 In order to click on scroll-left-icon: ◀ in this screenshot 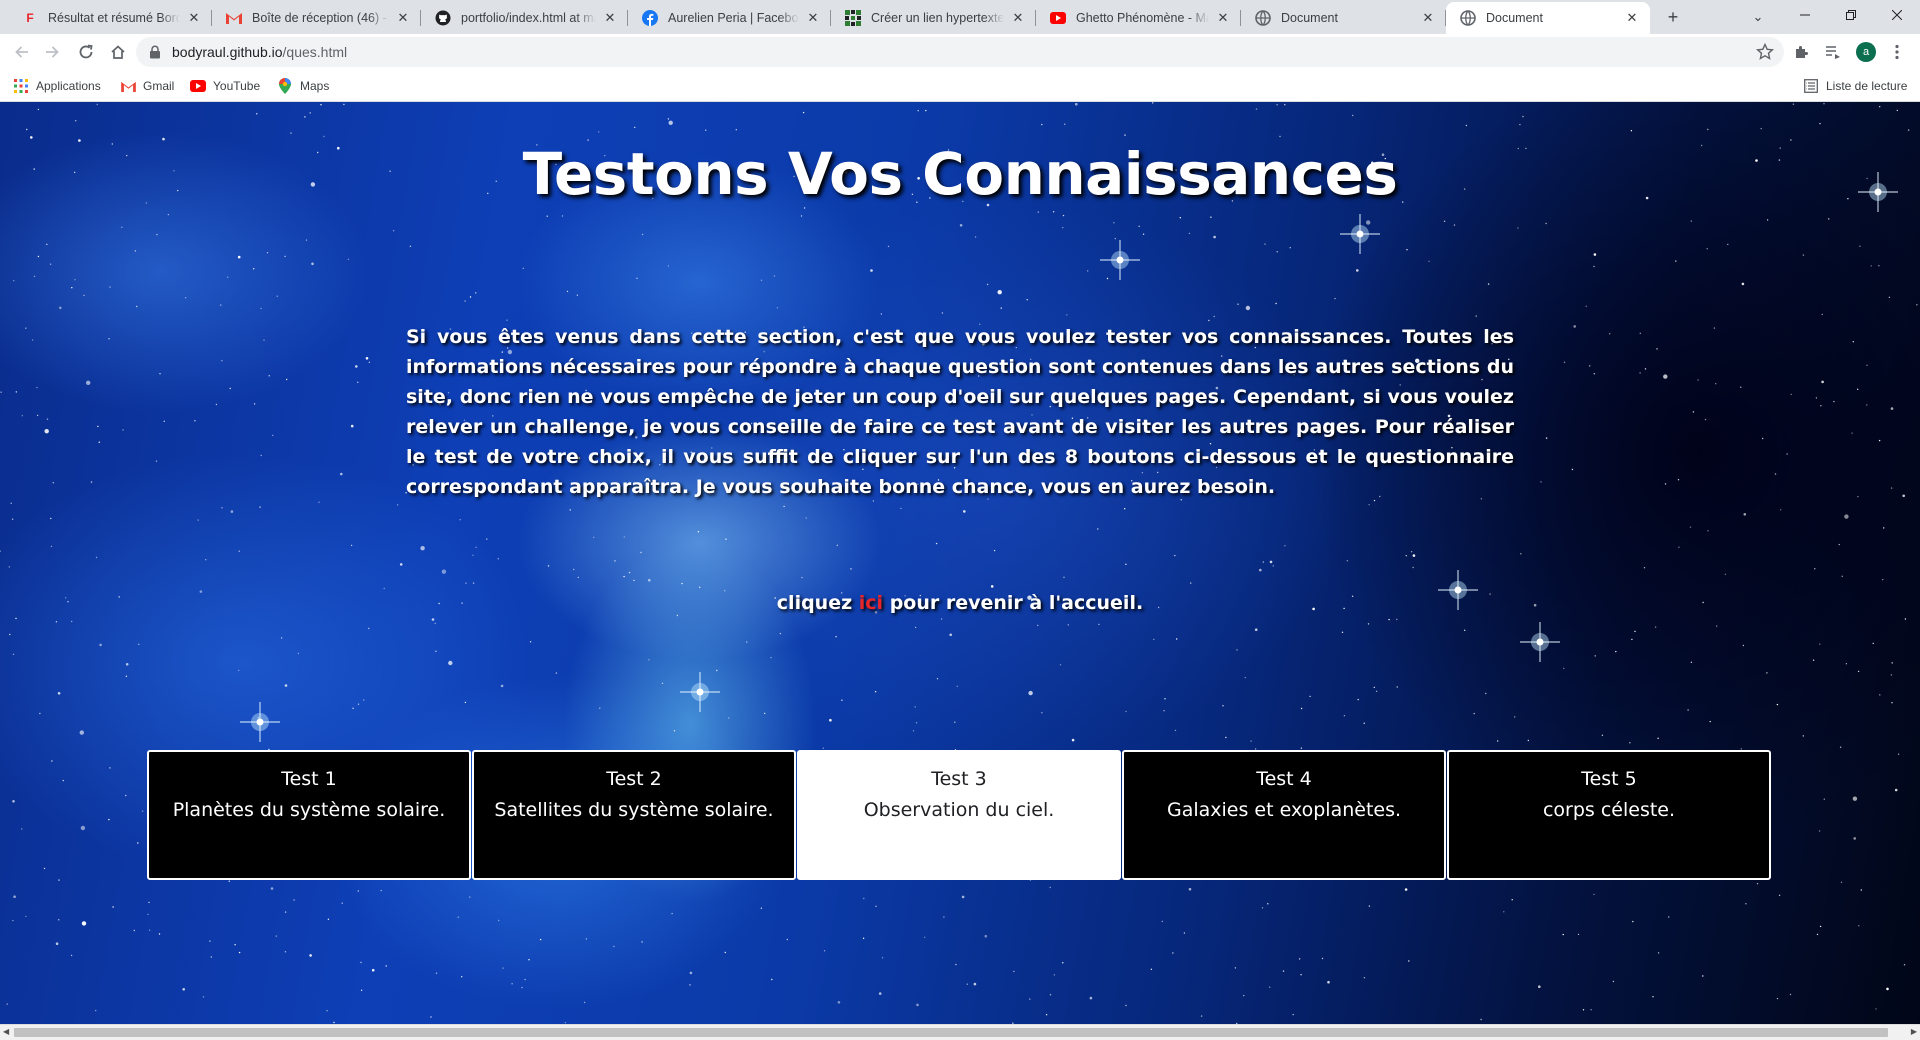, I will do `click(6, 1031)`.